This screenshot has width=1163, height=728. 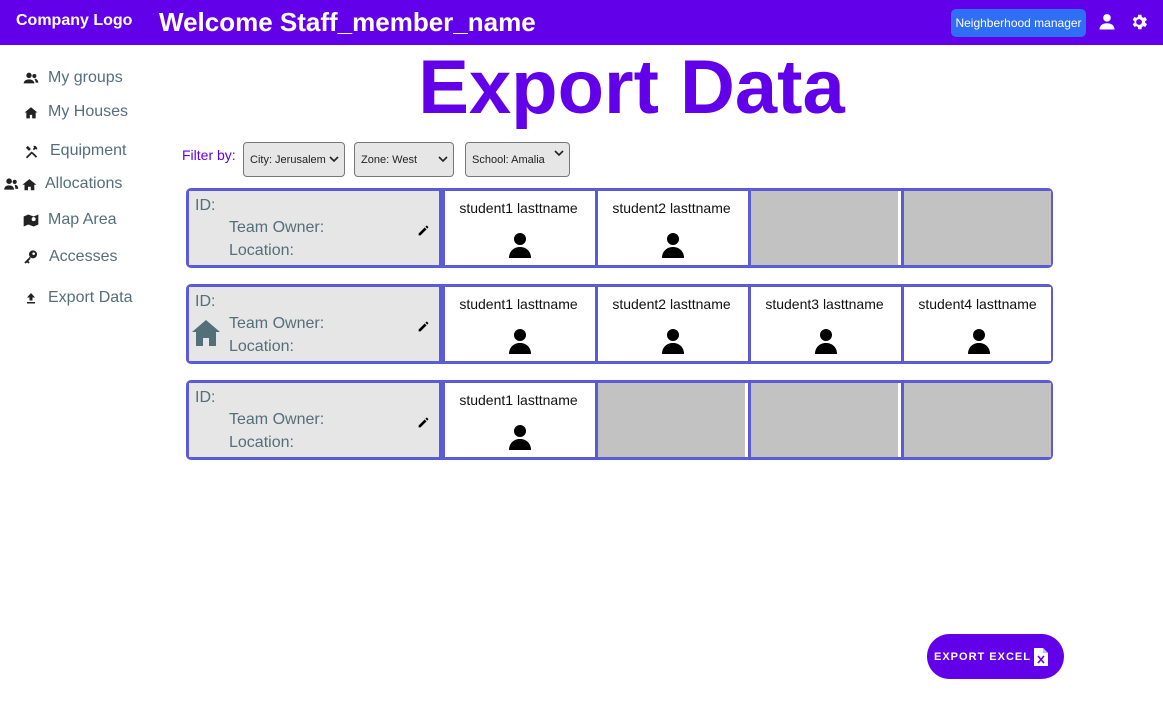 What do you see at coordinates (206, 333) in the screenshot?
I see `house-icon` at bounding box center [206, 333].